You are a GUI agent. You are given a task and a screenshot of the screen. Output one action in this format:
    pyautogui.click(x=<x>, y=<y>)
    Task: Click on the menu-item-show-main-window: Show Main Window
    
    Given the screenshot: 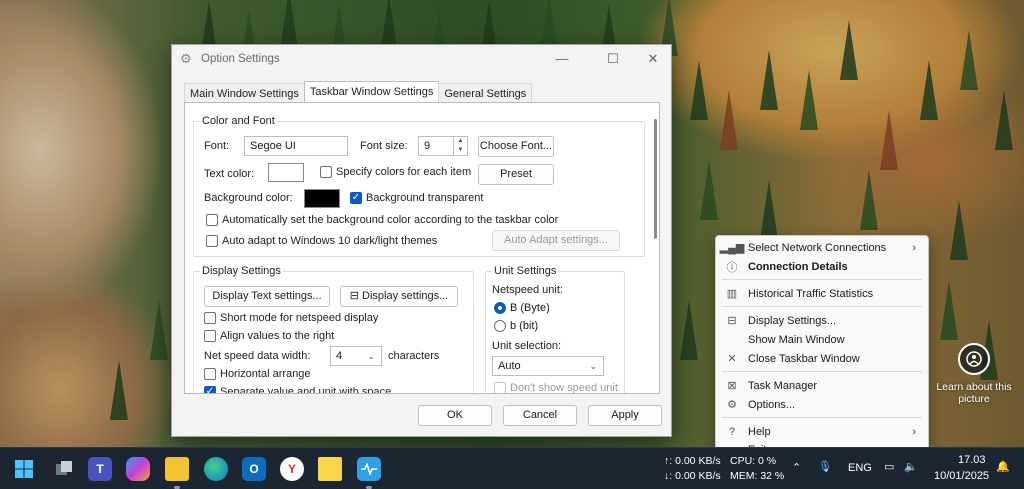 What is the action you would take?
    pyautogui.click(x=822, y=339)
    